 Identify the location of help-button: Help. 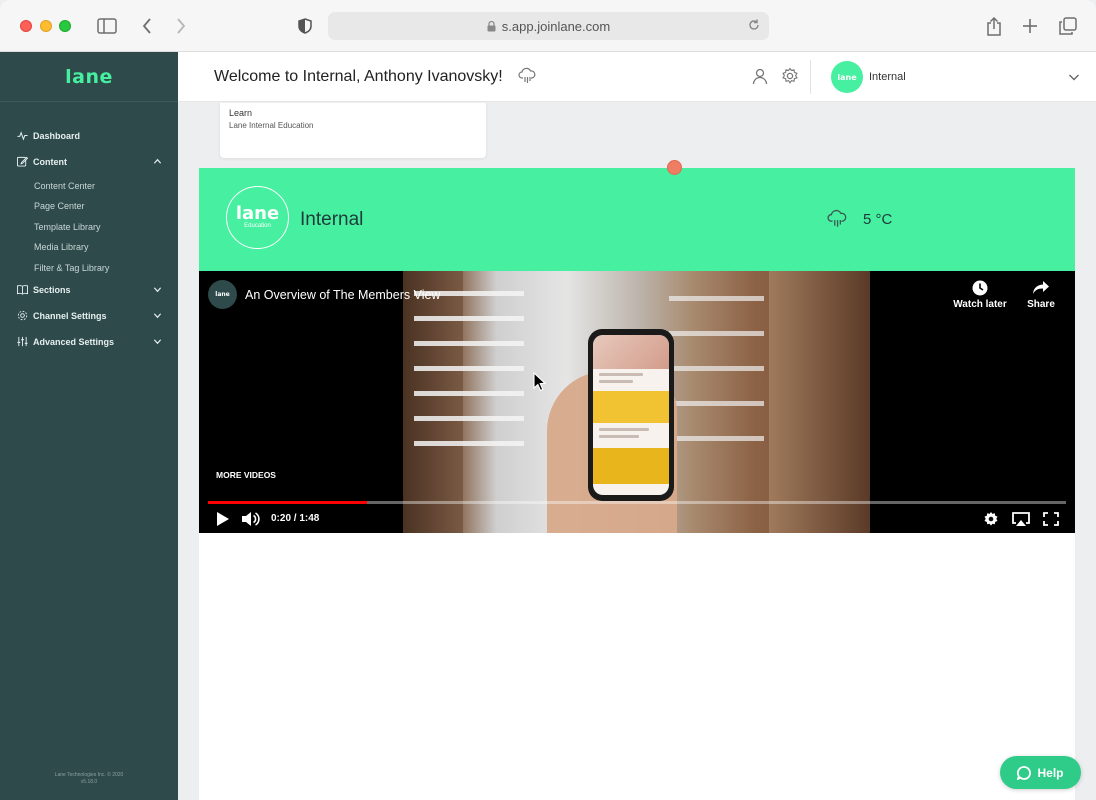
(1040, 772).